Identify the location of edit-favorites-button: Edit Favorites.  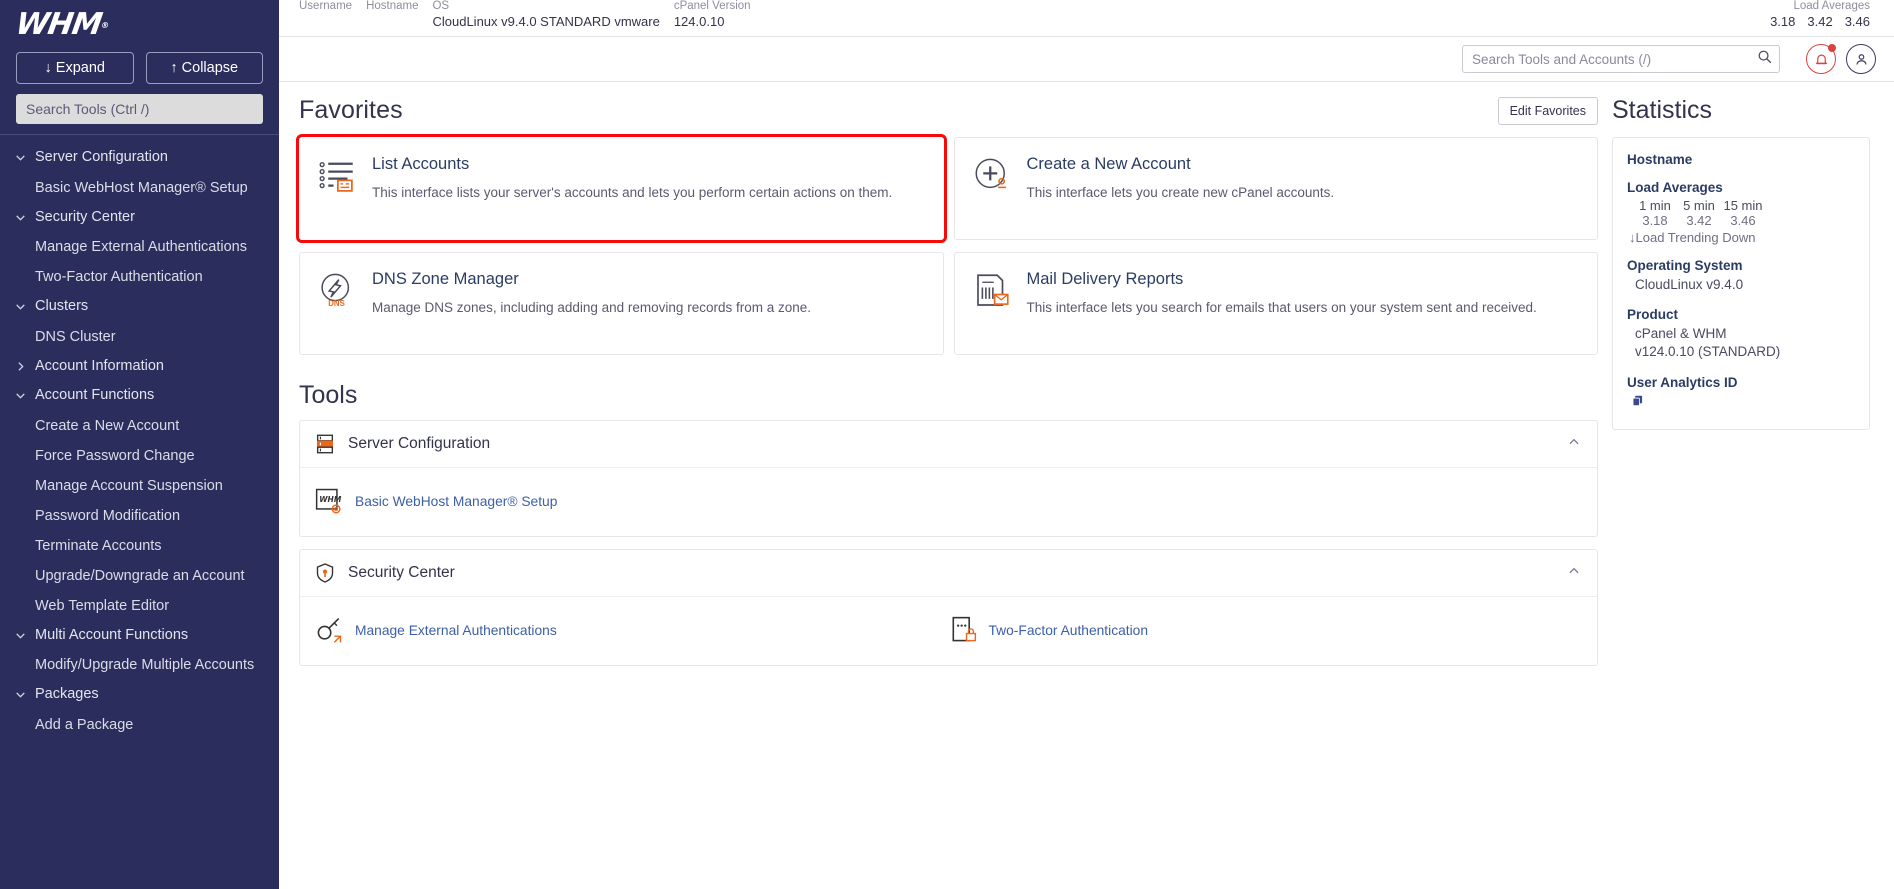
(1547, 110).